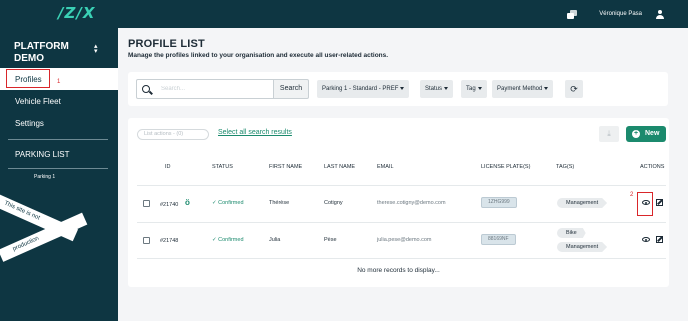 The image size is (688, 321). What do you see at coordinates (169, 241) in the screenshot?
I see `row-id: #21748` at bounding box center [169, 241].